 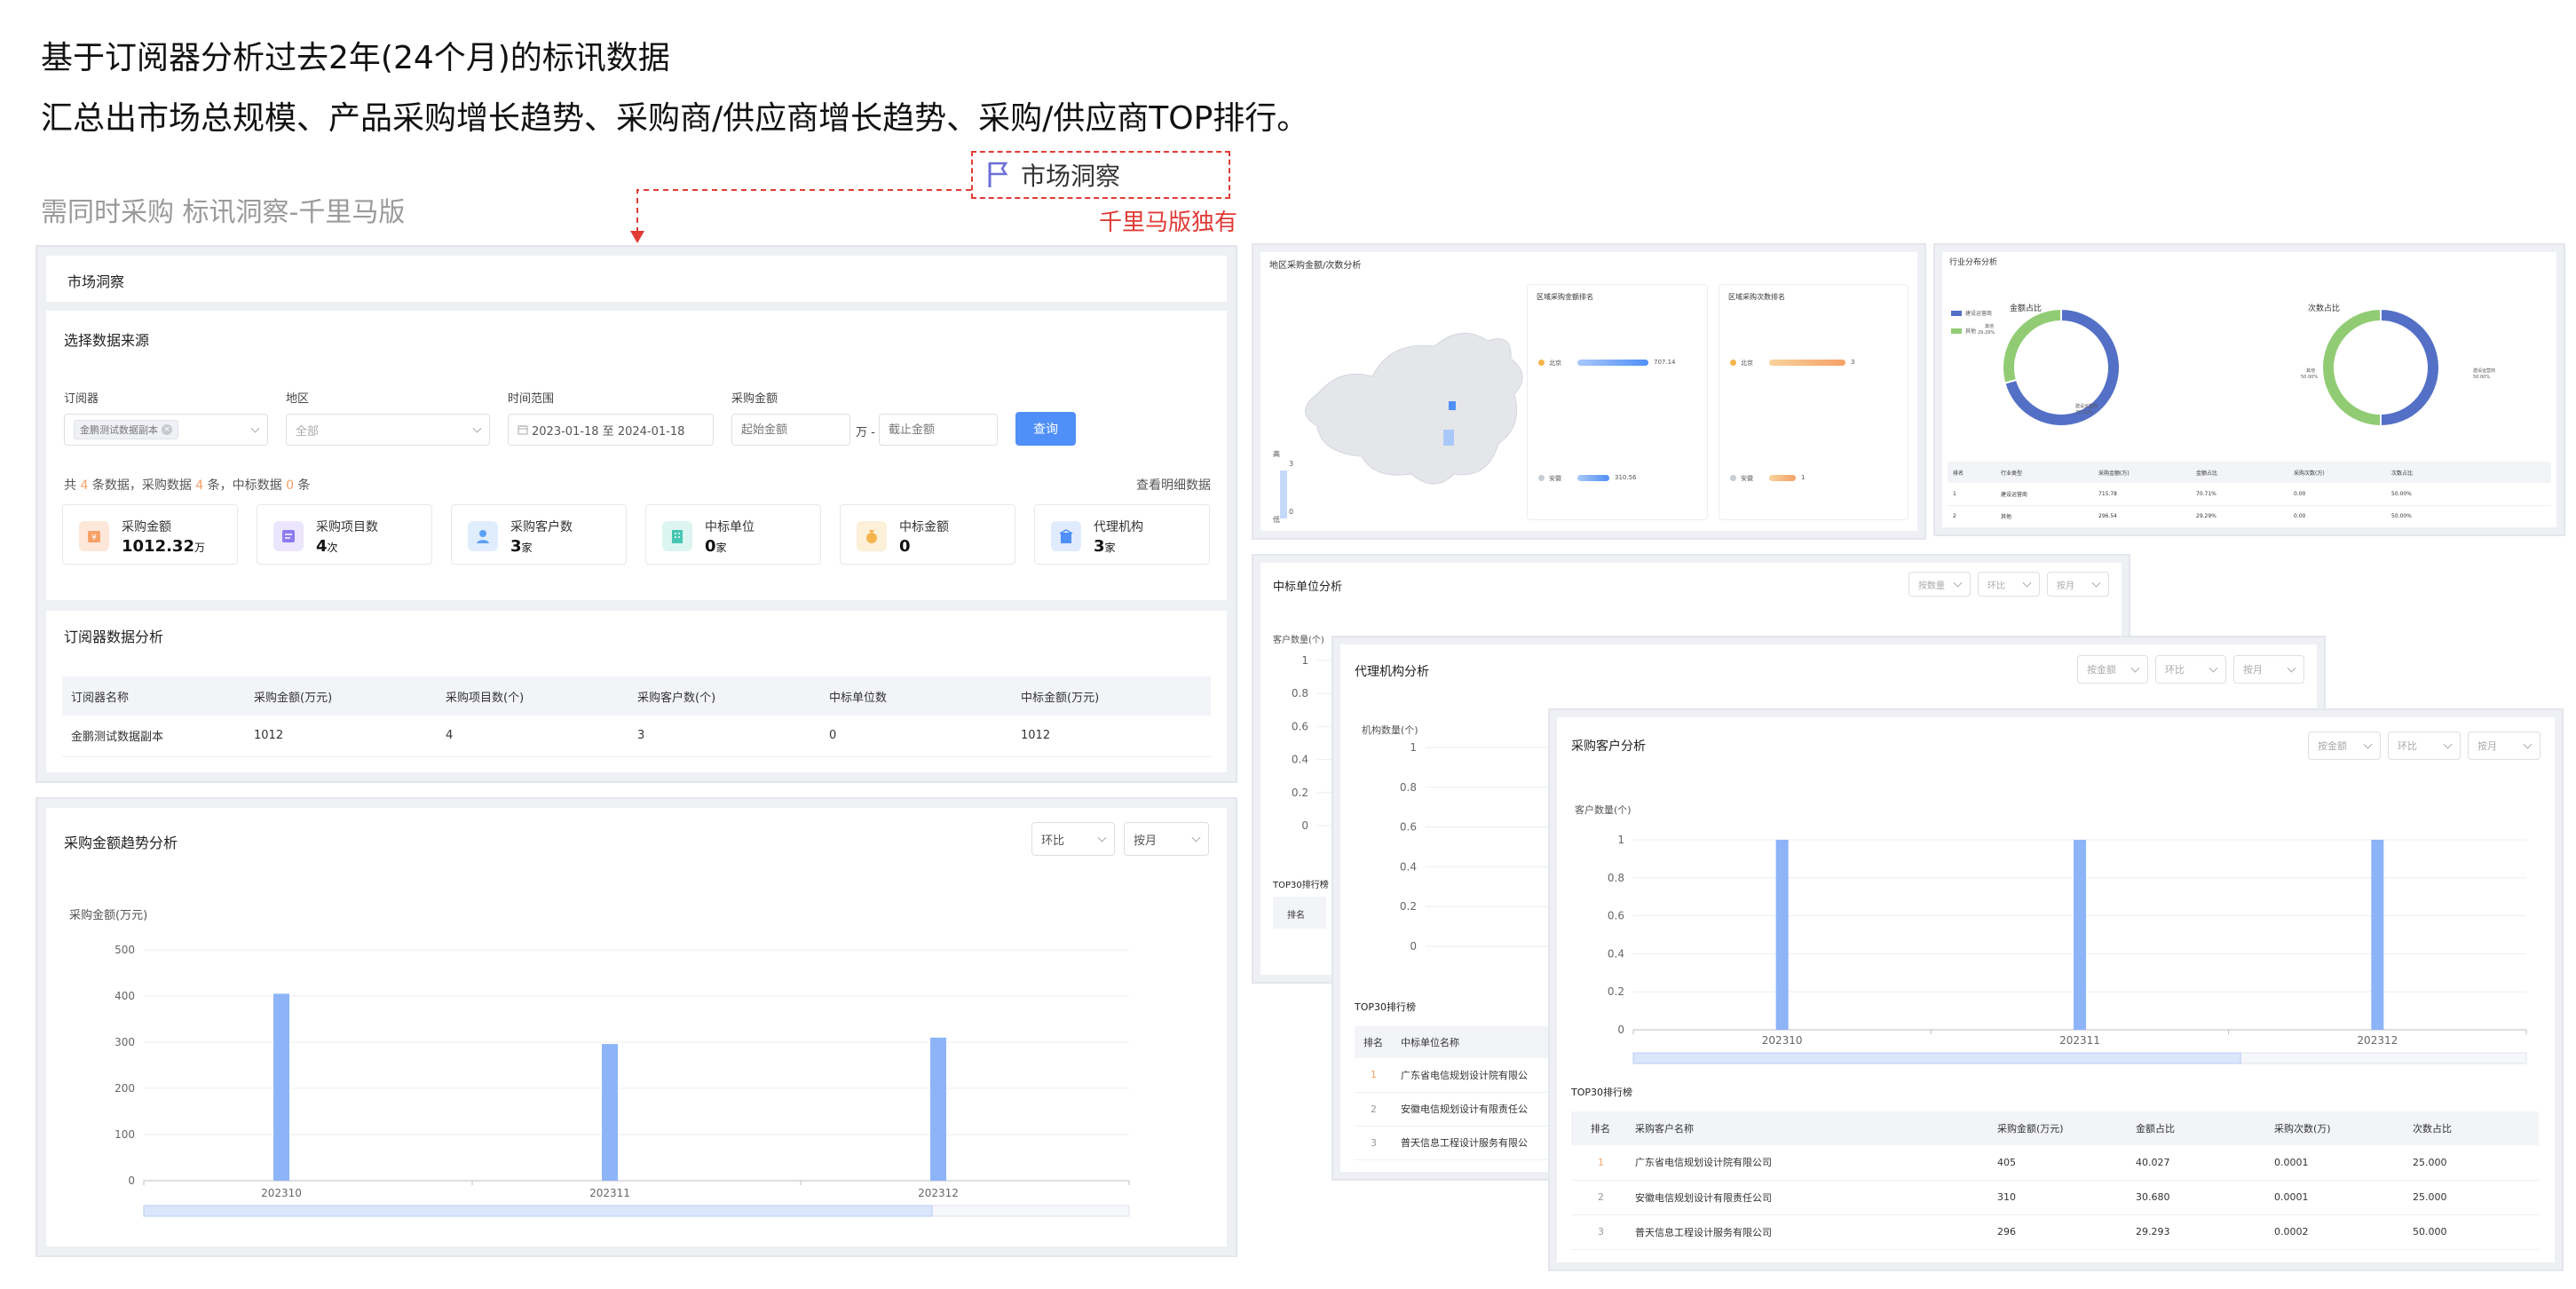 I want to click on subscriber-tag: 金鹏测试数据副本 ×, so click(x=126, y=429).